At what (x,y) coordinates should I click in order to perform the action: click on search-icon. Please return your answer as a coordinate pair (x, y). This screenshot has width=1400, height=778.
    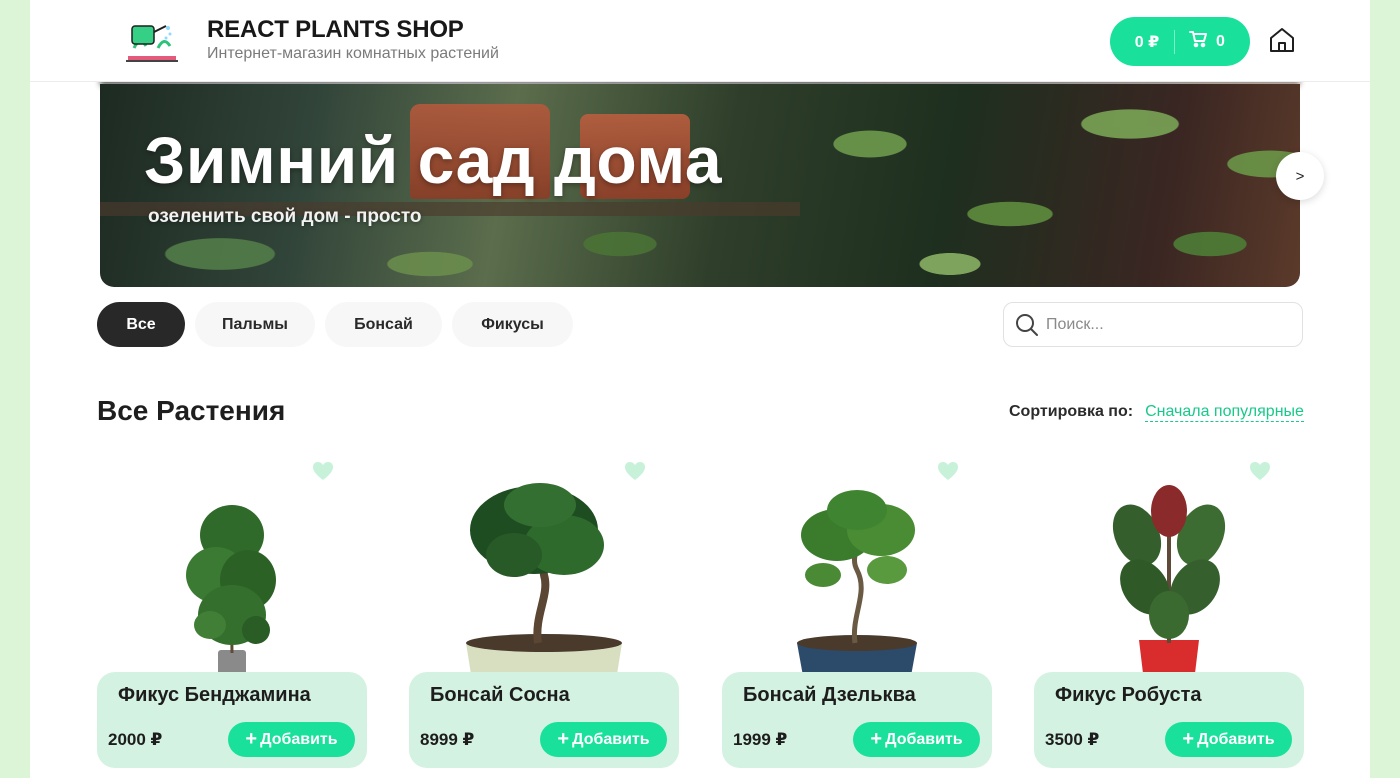
    Looking at the image, I should click on (1027, 325).